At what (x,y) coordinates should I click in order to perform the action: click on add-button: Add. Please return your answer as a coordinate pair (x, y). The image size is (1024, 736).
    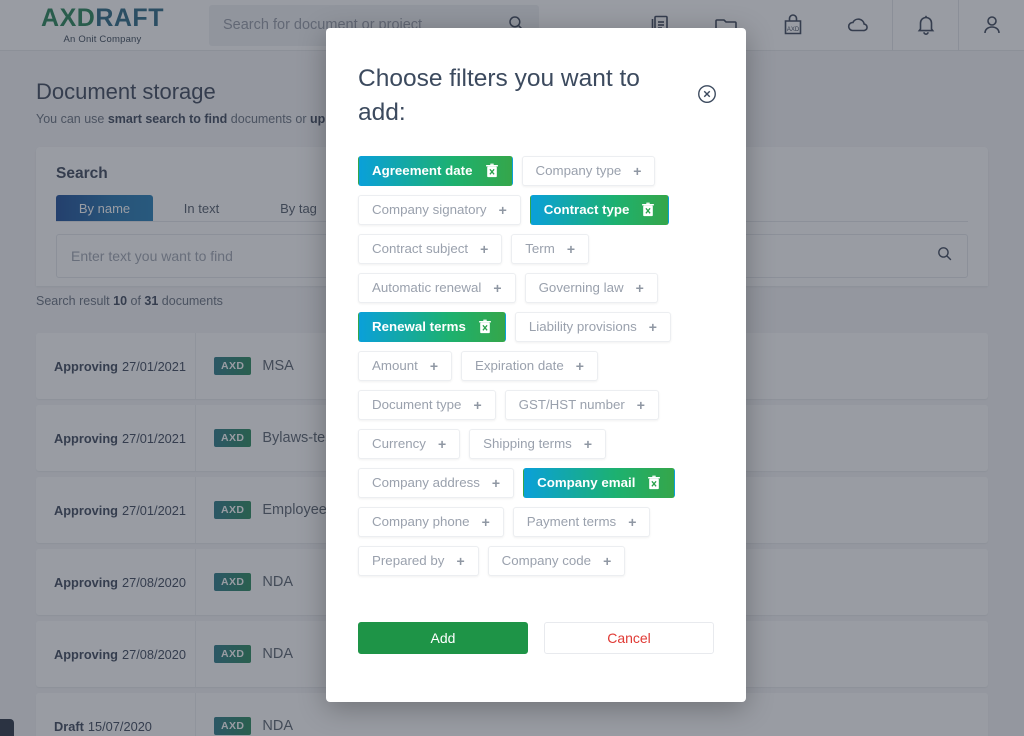
    Looking at the image, I should click on (443, 638).